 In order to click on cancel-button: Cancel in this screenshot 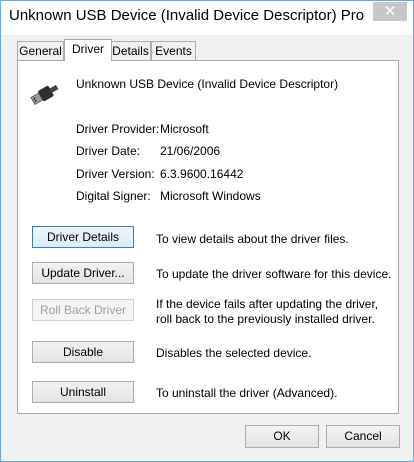, I will do `click(363, 436)`.